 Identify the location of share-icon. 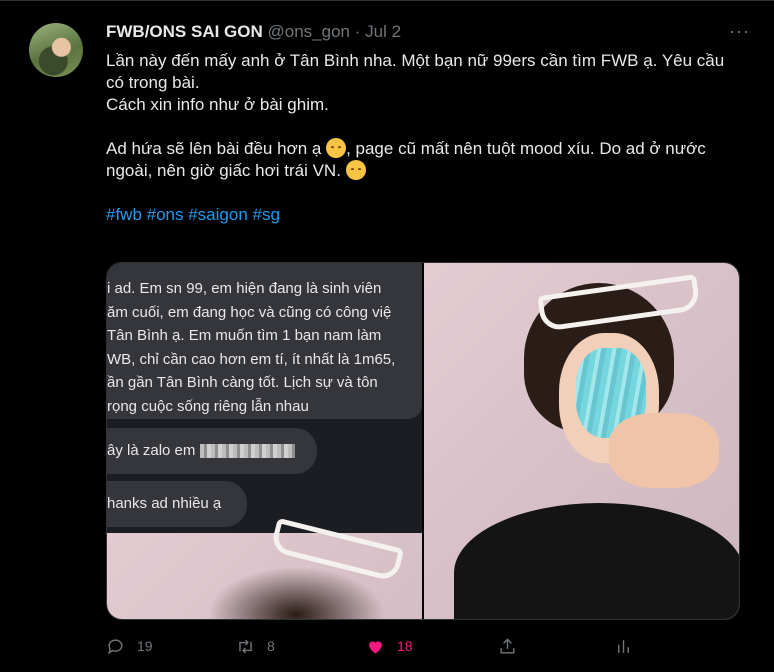
(507, 645).